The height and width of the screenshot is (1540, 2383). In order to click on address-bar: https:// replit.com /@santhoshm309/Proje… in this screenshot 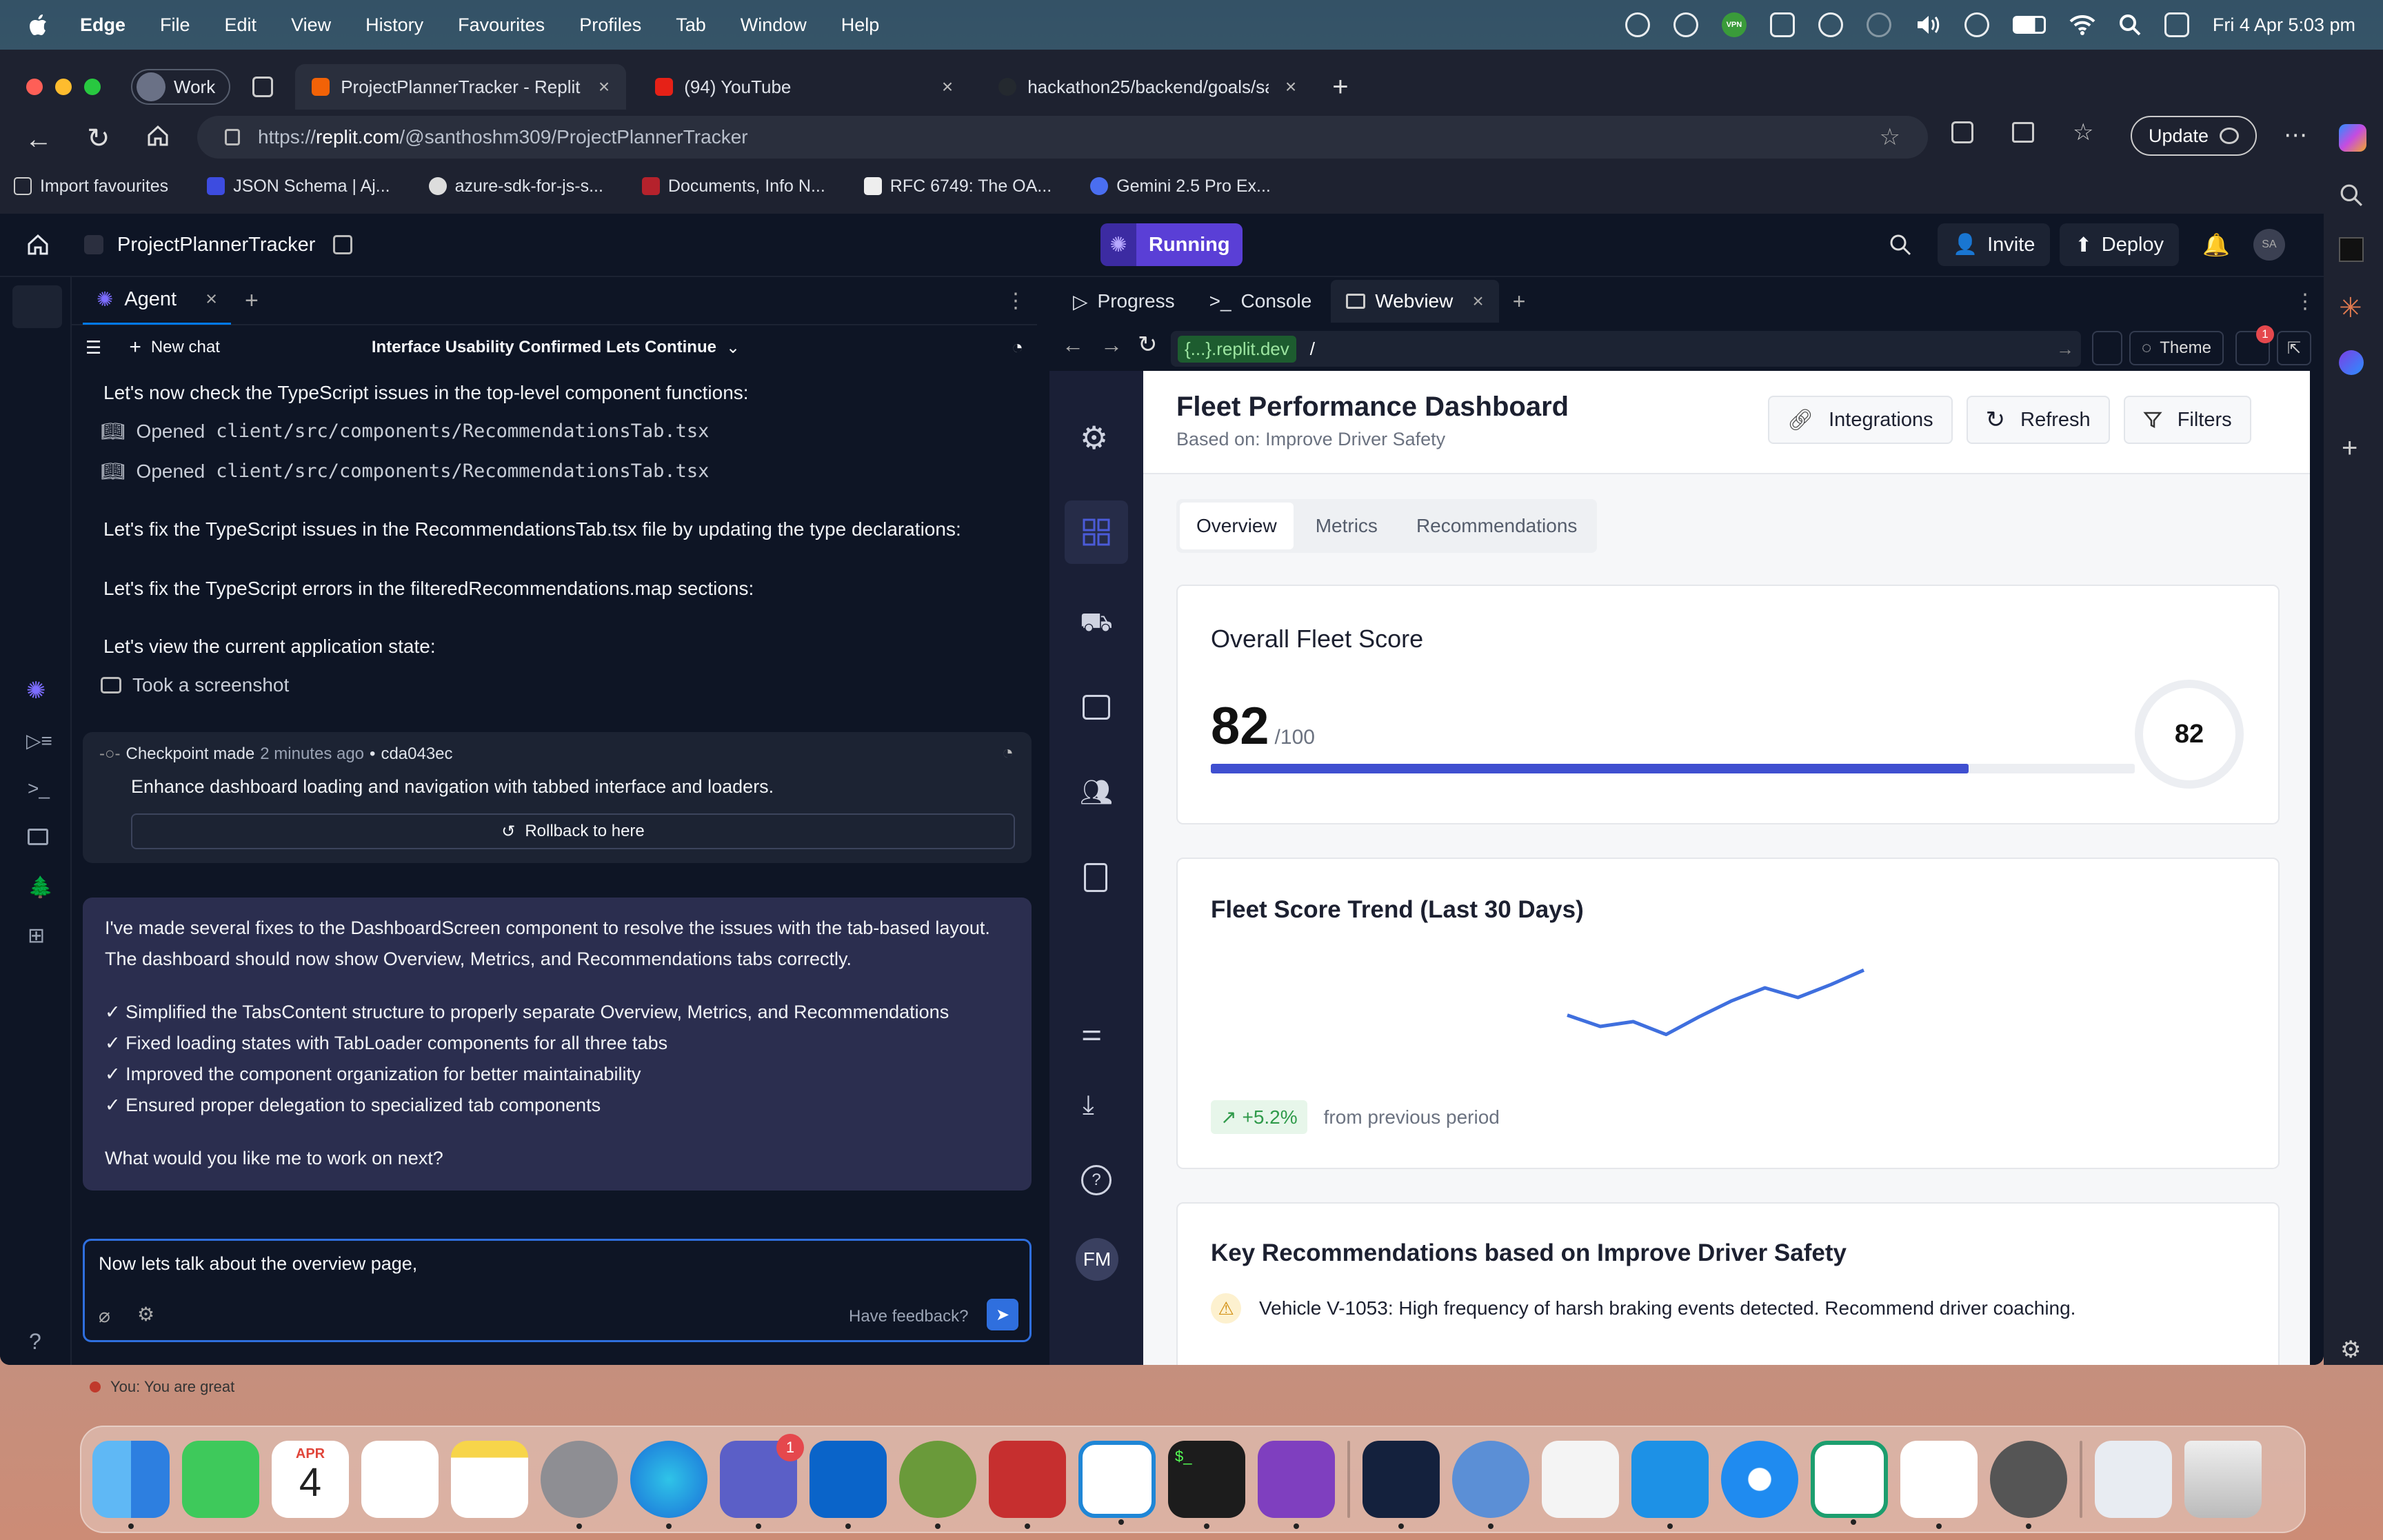, I will do `click(1062, 138)`.